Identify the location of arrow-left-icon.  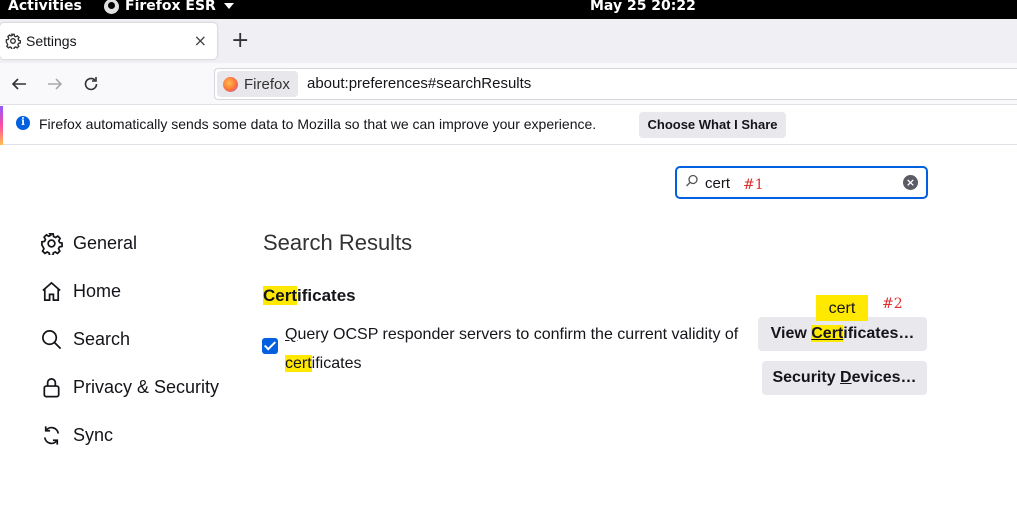
(18, 84).